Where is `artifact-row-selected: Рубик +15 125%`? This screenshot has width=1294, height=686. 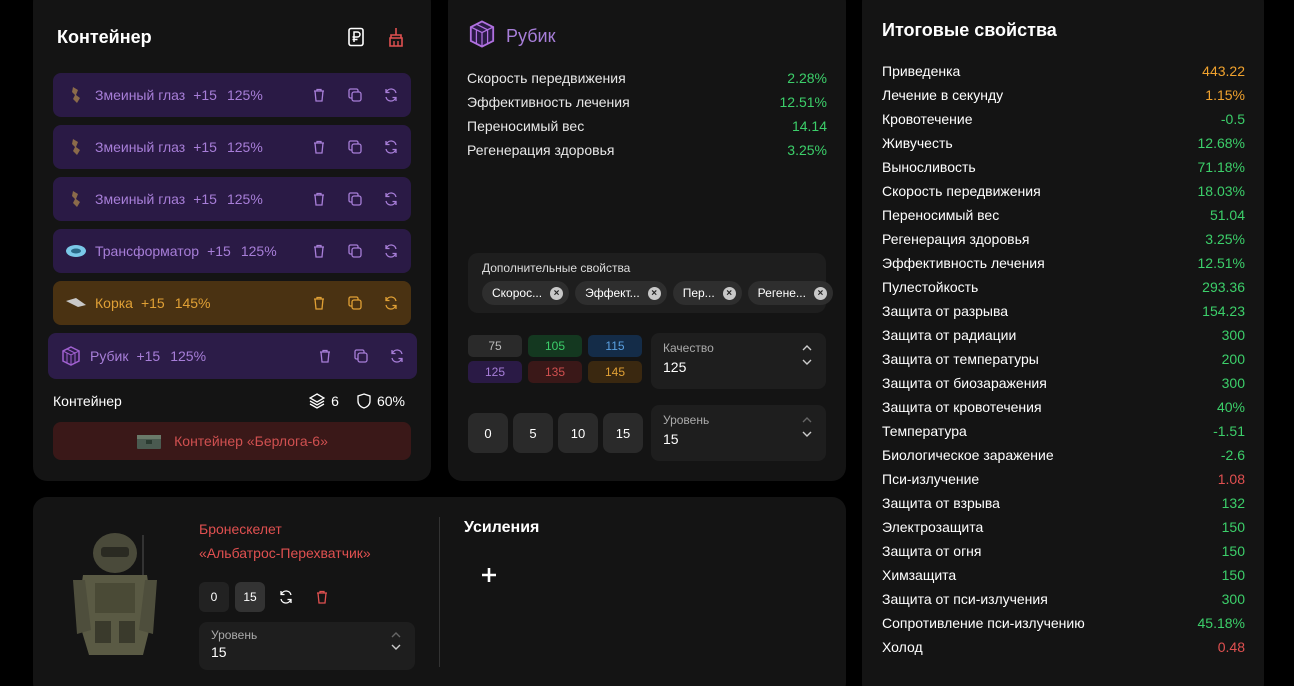
artifact-row-selected: Рубик +15 125% is located at coordinates (232, 356).